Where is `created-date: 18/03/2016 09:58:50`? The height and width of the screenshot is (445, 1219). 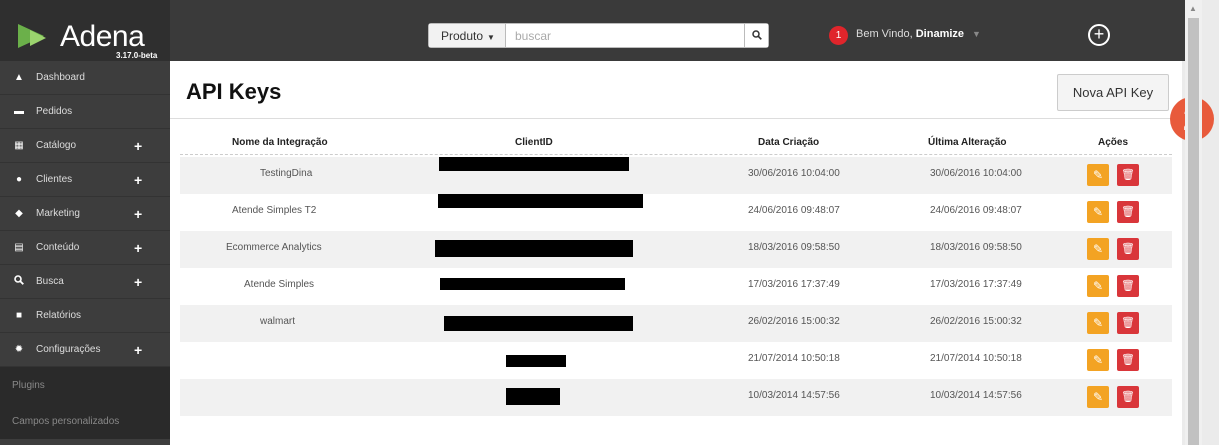
created-date: 18/03/2016 09:58:50 is located at coordinates (794, 247).